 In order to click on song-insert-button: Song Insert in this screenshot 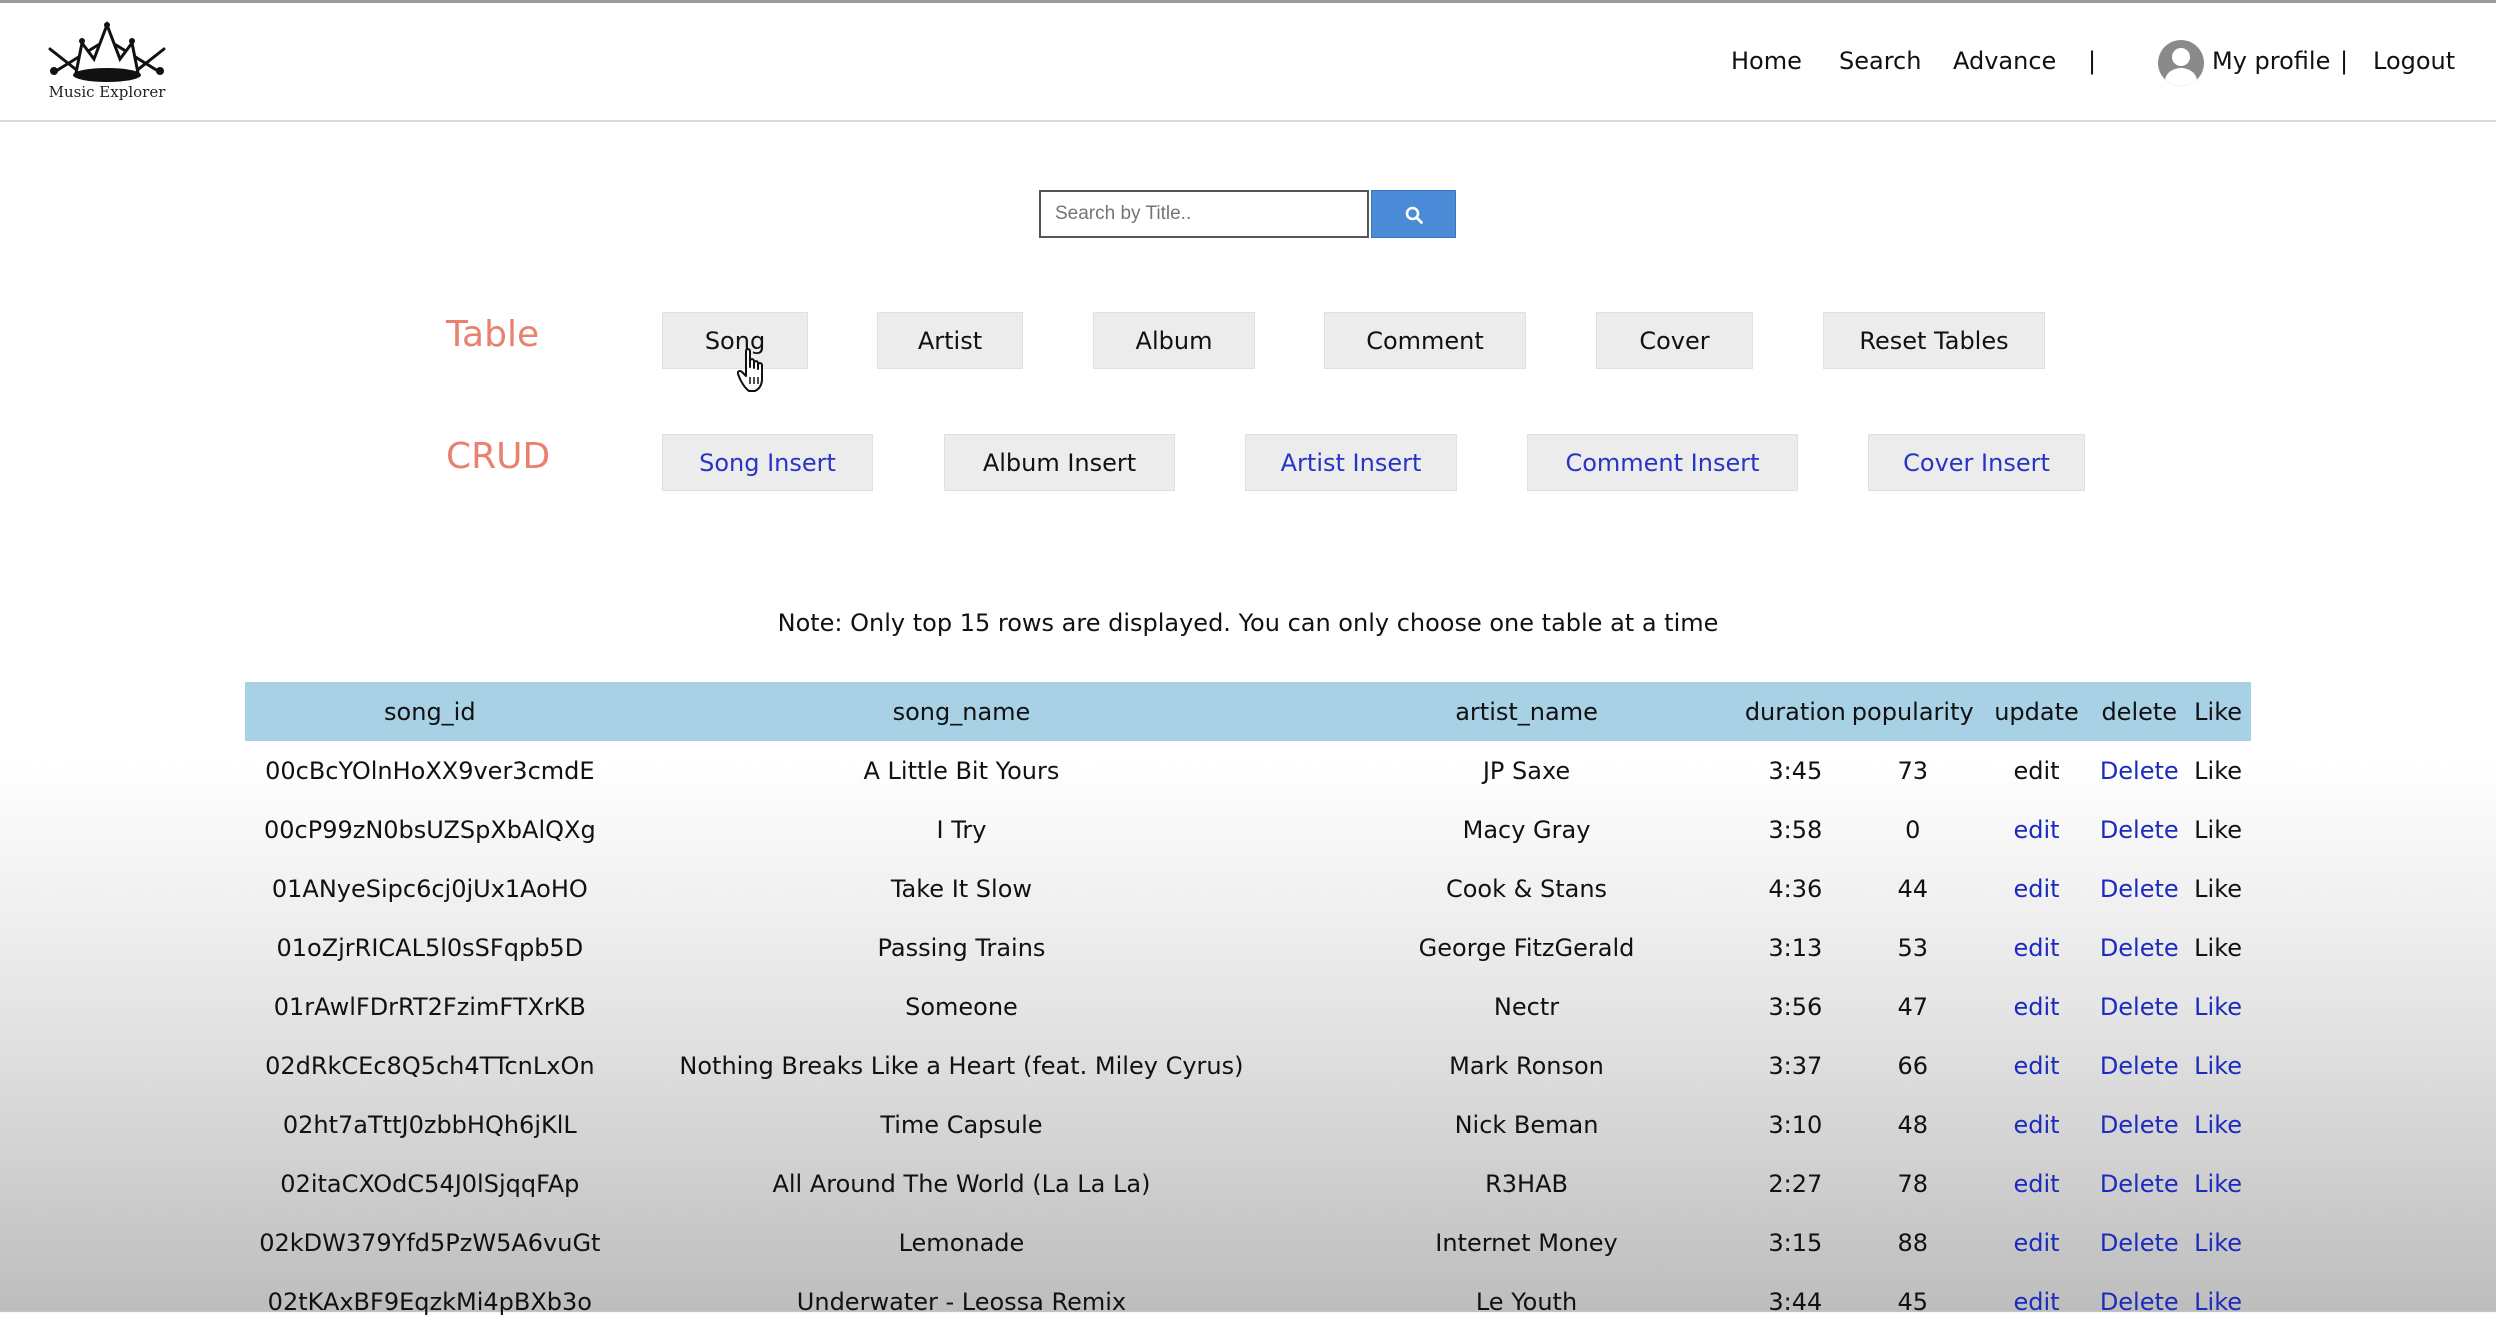, I will do `click(767, 462)`.